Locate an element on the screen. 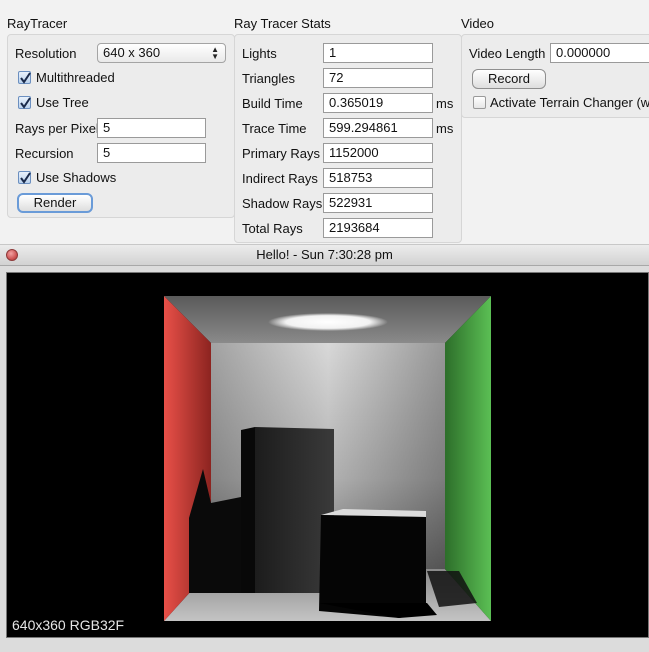 This screenshot has height=652, width=649. use-shadows-checkbox is located at coordinates (24, 177).